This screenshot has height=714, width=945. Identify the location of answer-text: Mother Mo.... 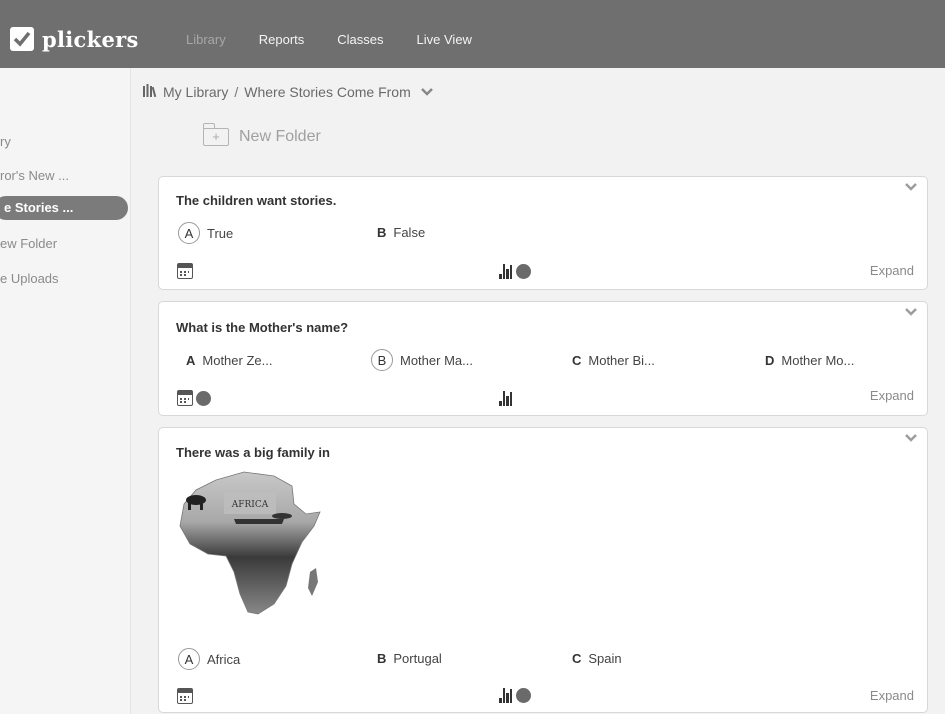
(818, 360).